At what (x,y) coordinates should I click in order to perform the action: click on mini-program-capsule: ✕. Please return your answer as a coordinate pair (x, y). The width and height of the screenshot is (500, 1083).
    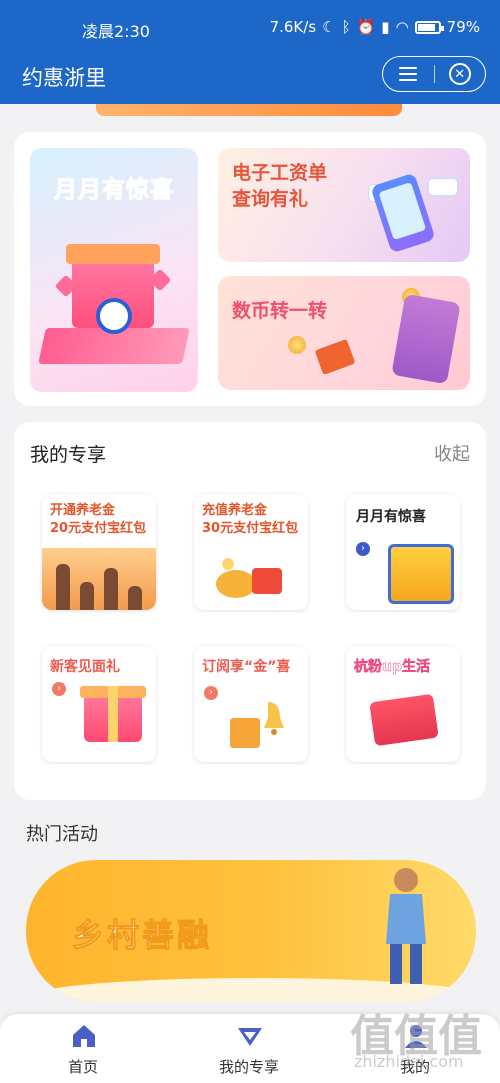
    Looking at the image, I should click on (434, 74).